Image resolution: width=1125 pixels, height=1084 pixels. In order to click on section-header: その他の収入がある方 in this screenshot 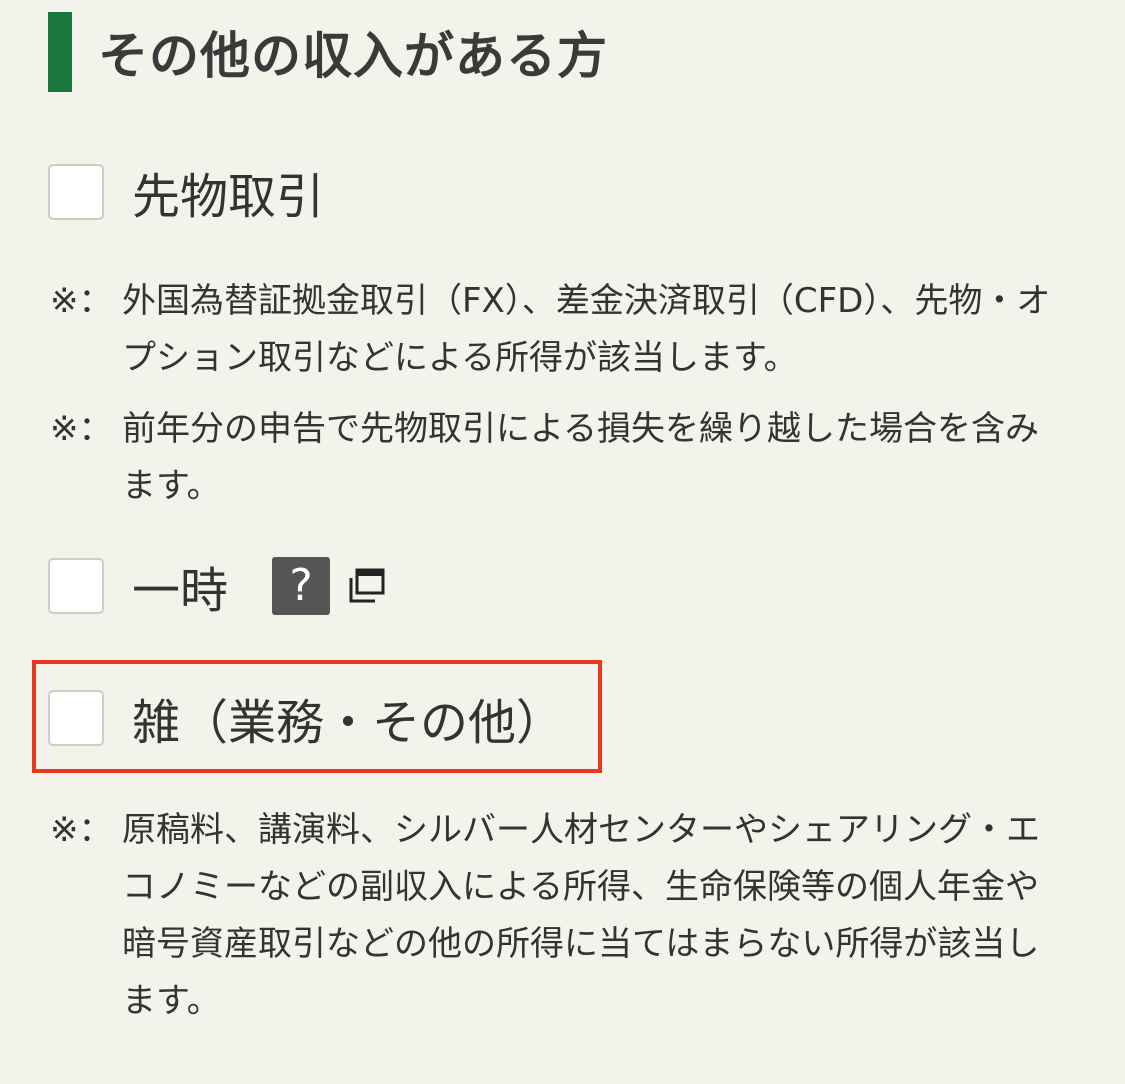, I will do `click(328, 52)`.